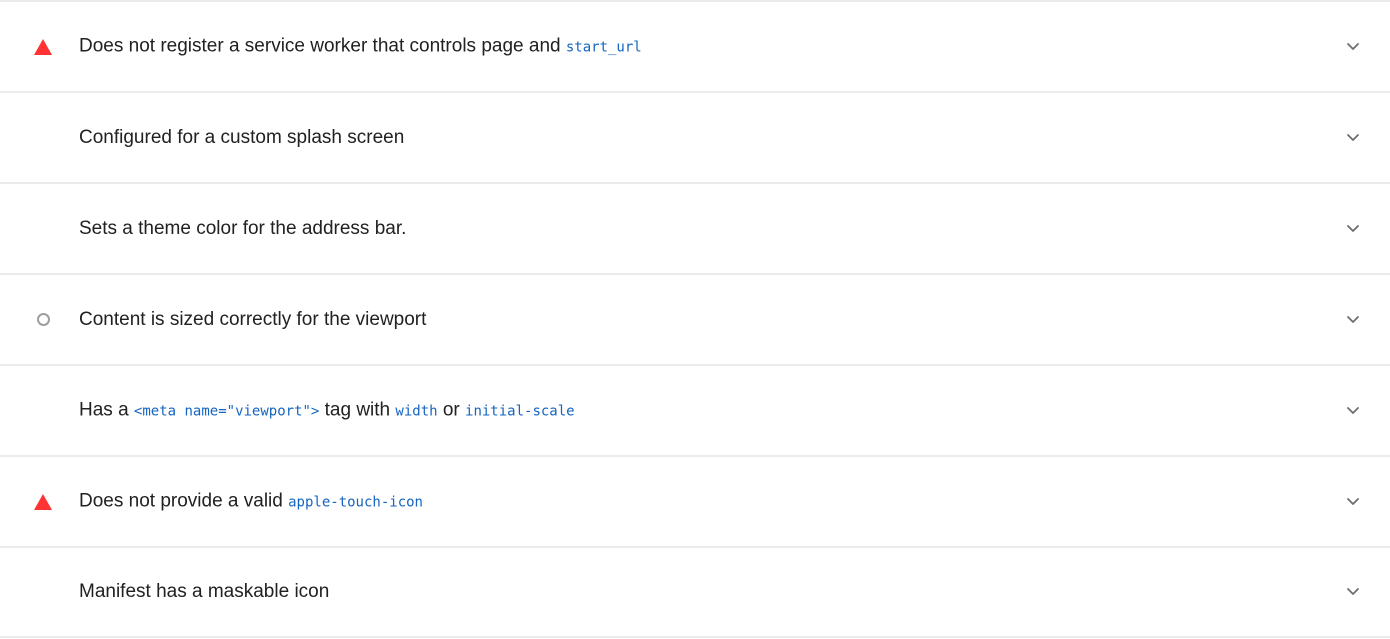  Describe the element at coordinates (355, 502) in the screenshot. I see `audit-title-code: apple-touch-icon` at that location.